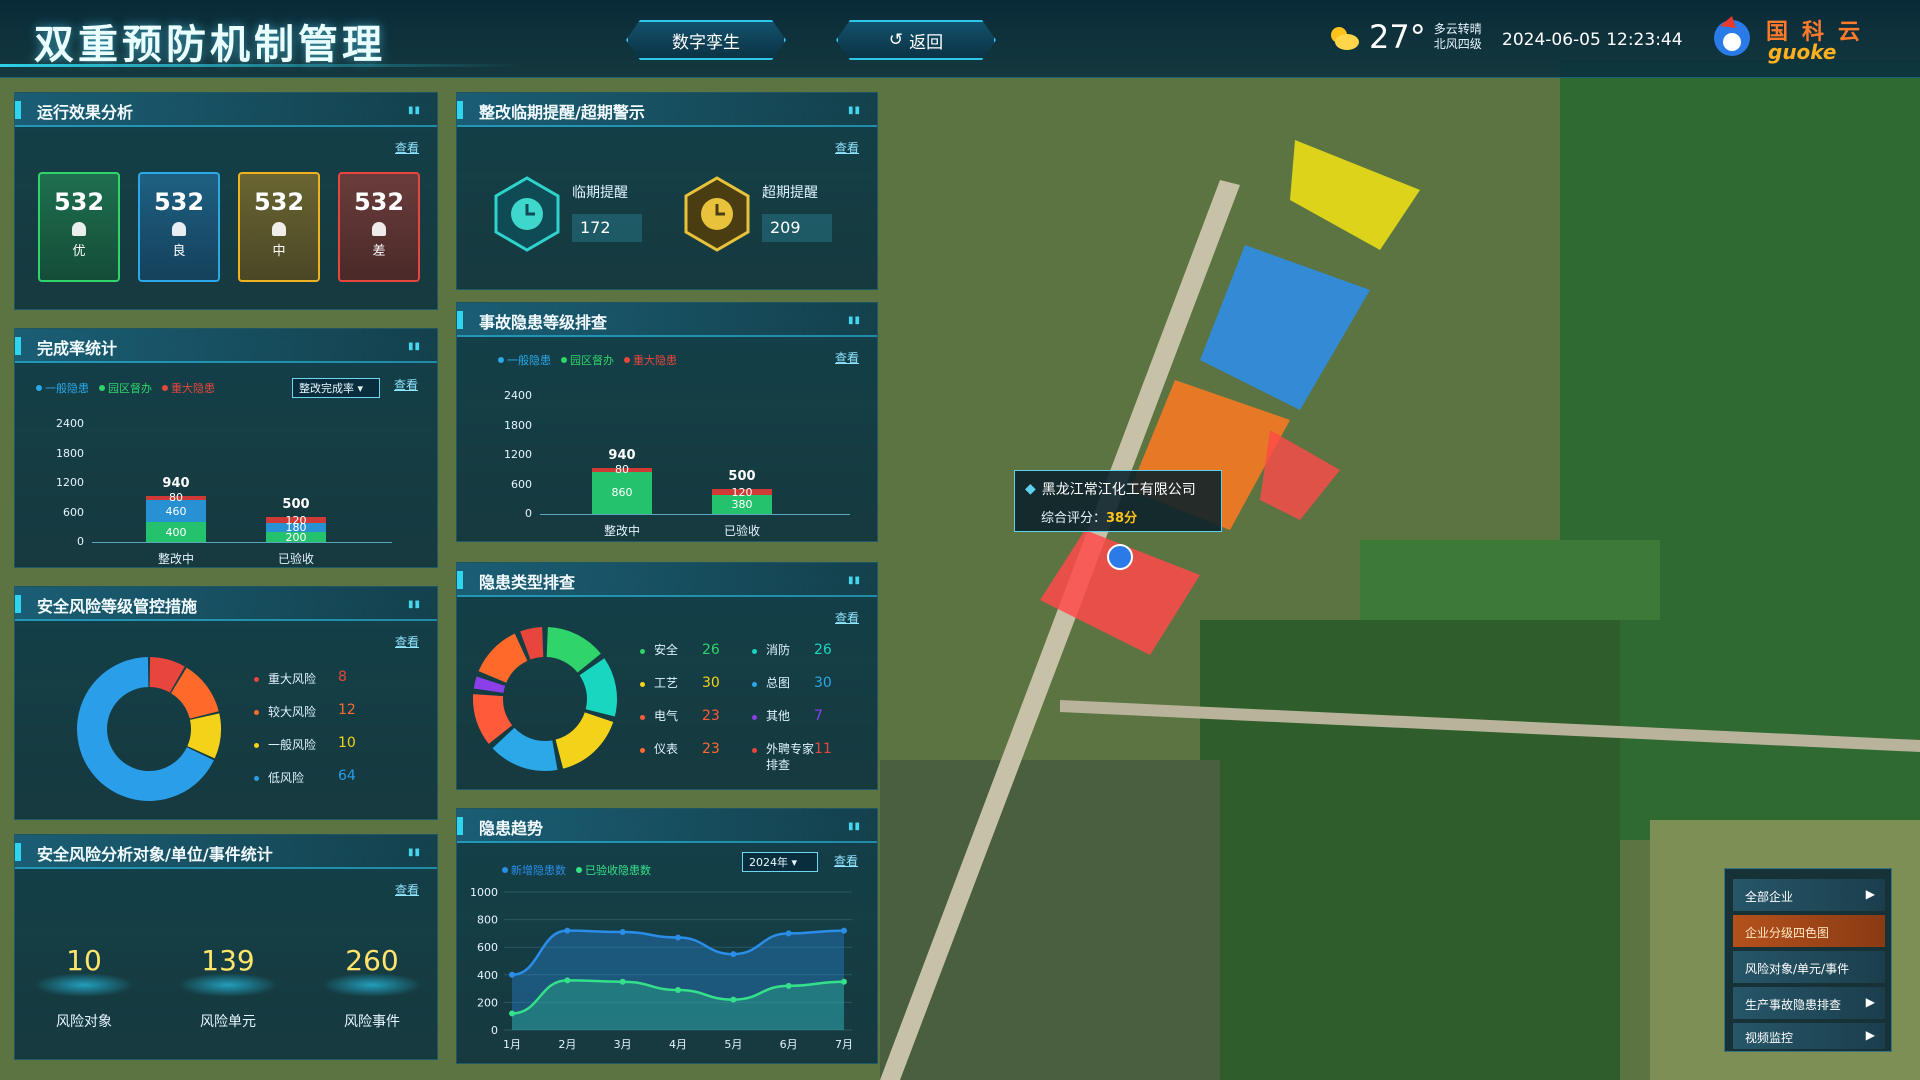 The image size is (1920, 1080). What do you see at coordinates (844, 1044) in the screenshot?
I see `x-tick-label: 7月` at bounding box center [844, 1044].